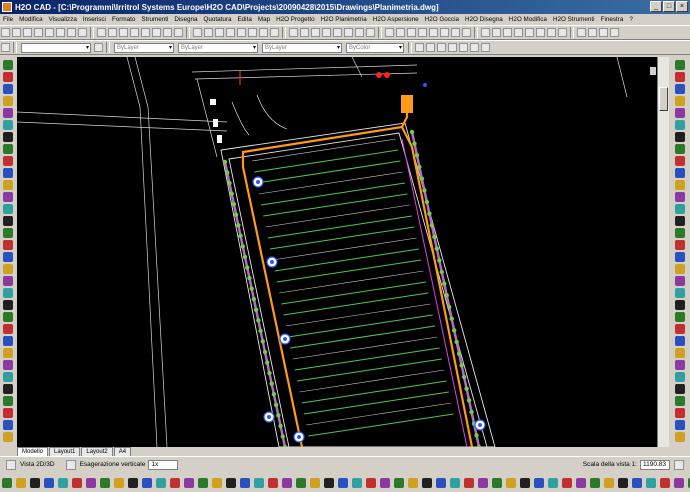 Image resolution: width=690 pixels, height=492 pixels. I want to click on menu-h2o-disegna: H2O Disegna, so click(484, 19).